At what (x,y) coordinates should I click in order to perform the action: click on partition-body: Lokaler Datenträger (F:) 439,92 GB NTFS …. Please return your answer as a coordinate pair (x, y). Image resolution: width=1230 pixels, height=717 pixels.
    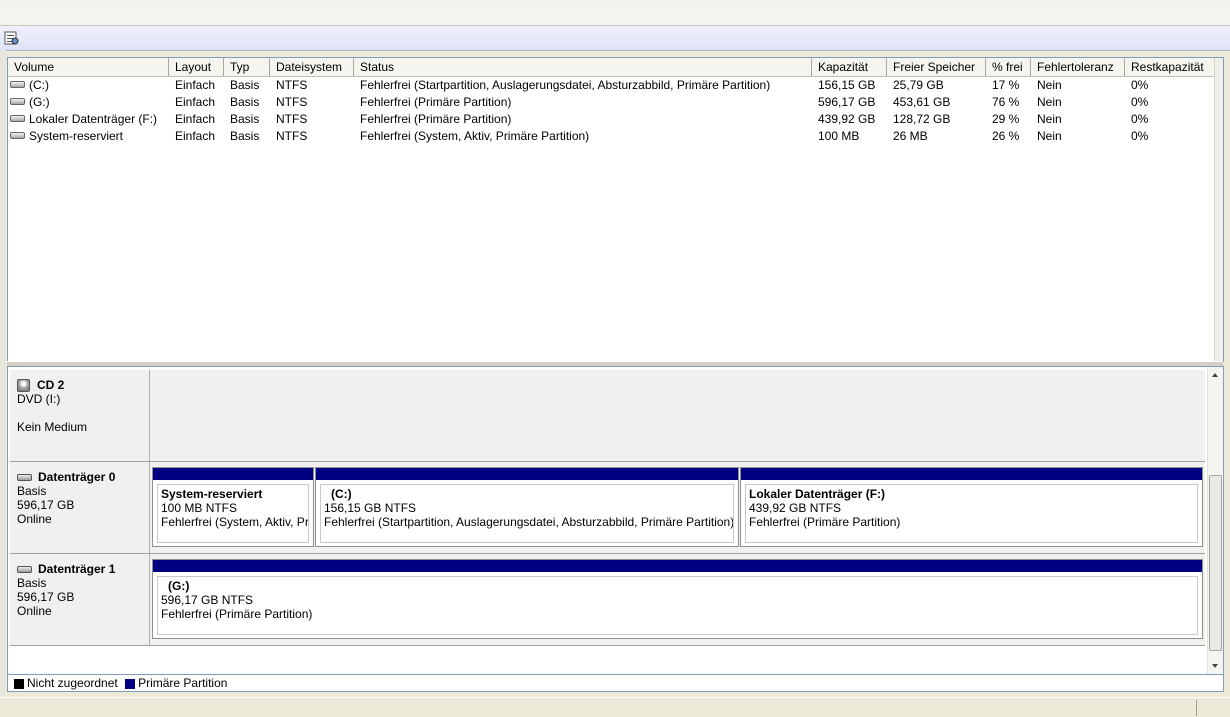
    Looking at the image, I should click on (971, 513).